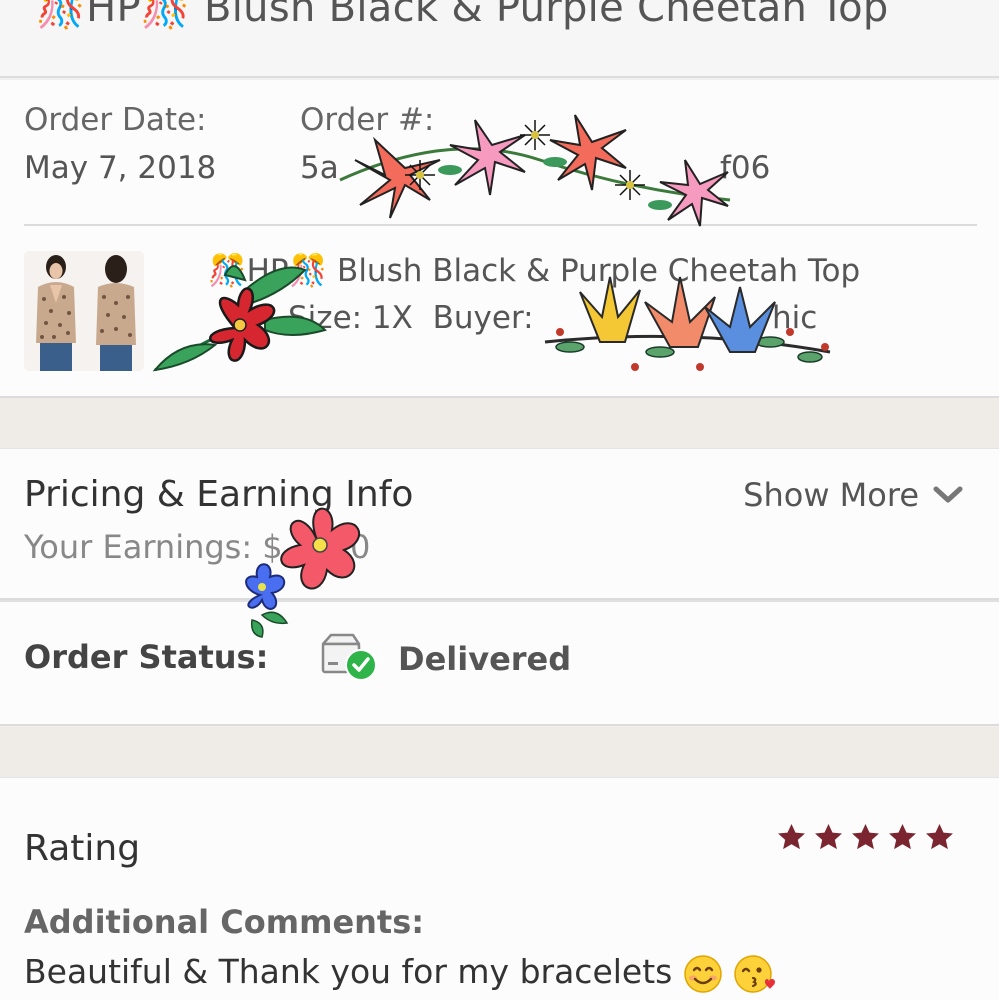 This screenshot has width=999, height=1000. I want to click on listing-title-bar: 🎊HP🎊 Blush Black & Purple Cheetah Top, so click(499, 39).